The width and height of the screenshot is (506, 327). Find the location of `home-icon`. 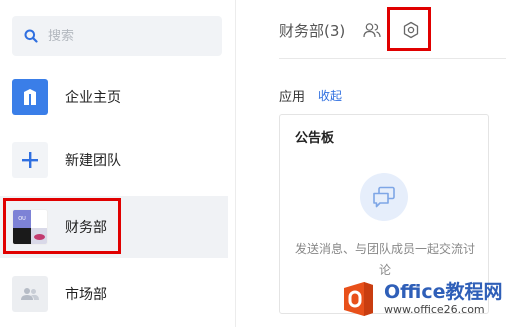

home-icon is located at coordinates (30, 97).